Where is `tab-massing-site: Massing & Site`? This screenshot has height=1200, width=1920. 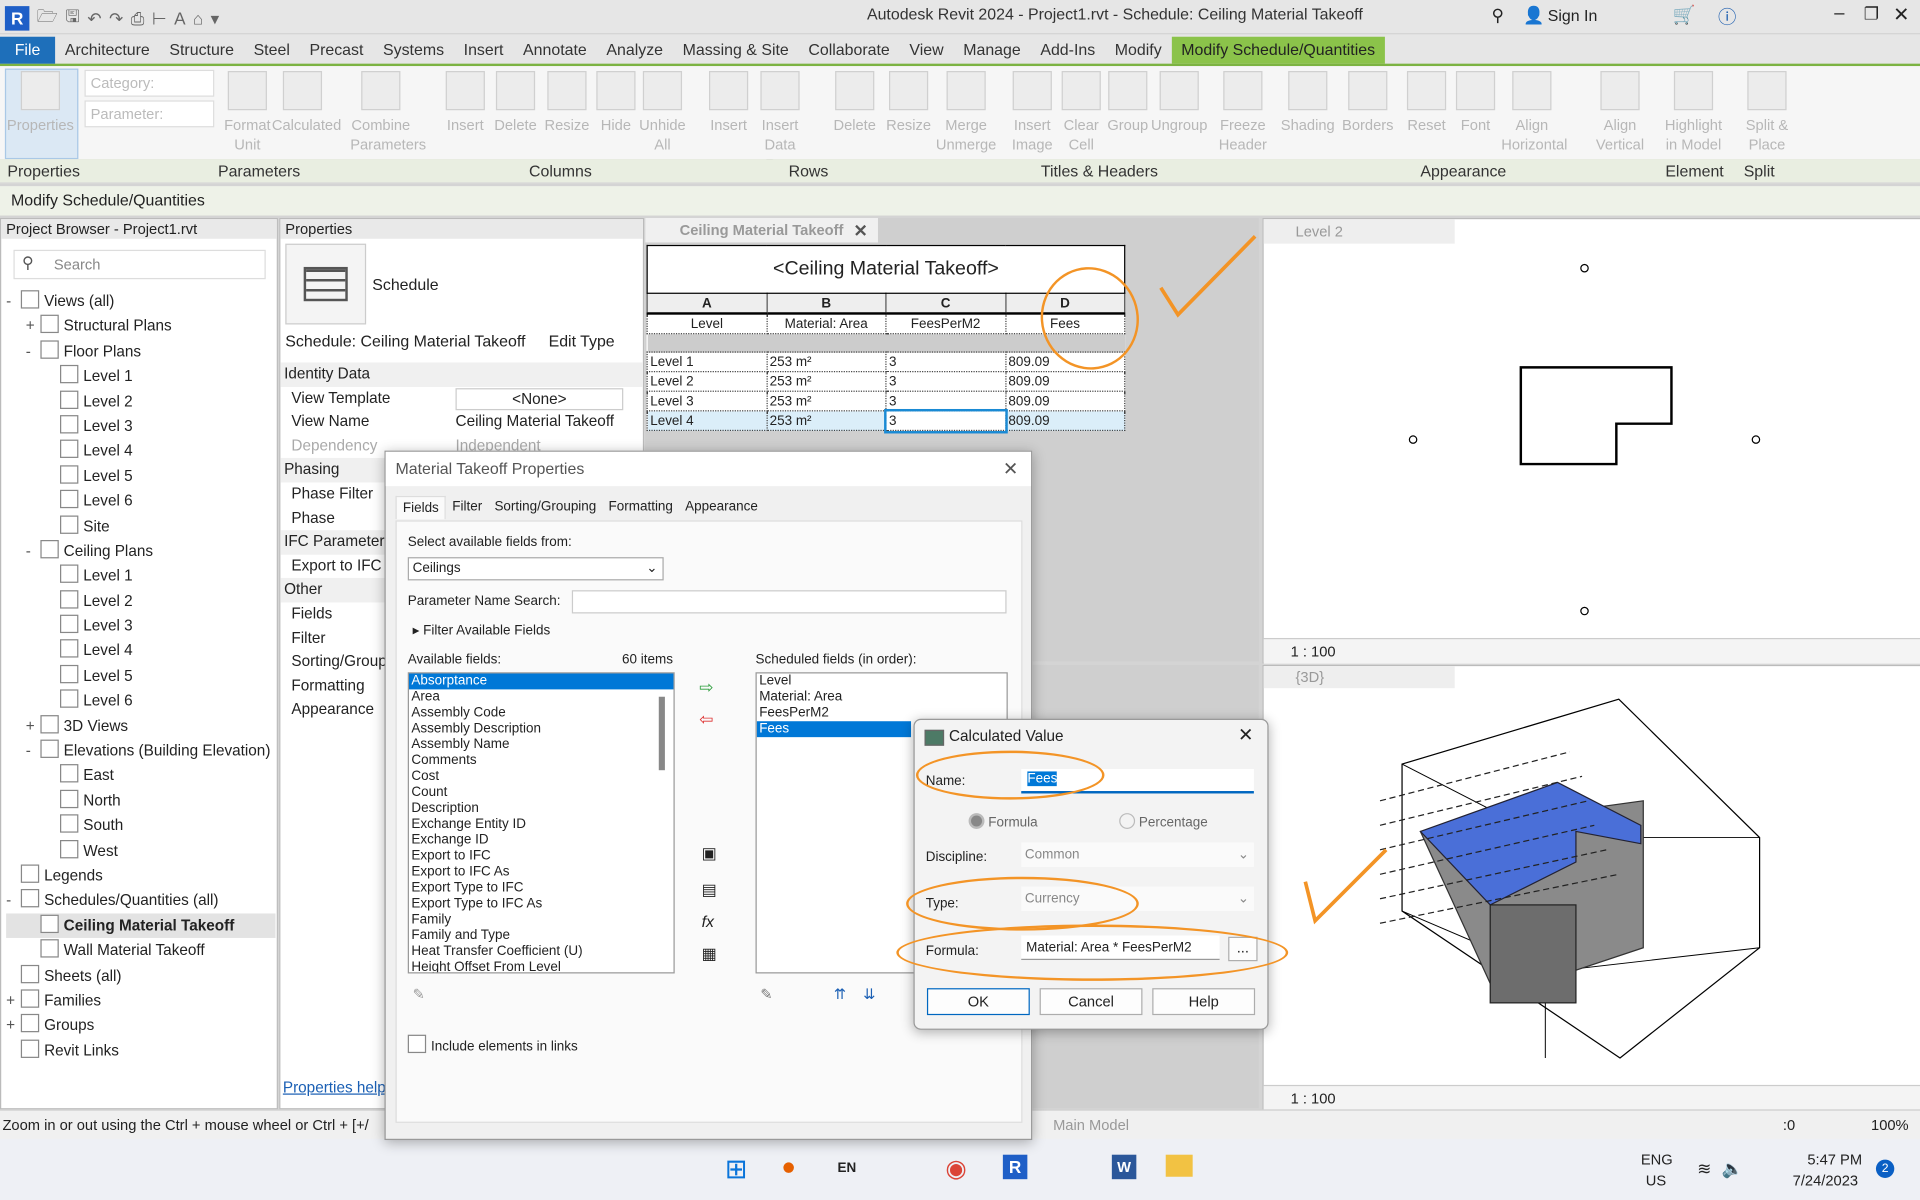
tab-massing-site: Massing & Site is located at coordinates (736, 50).